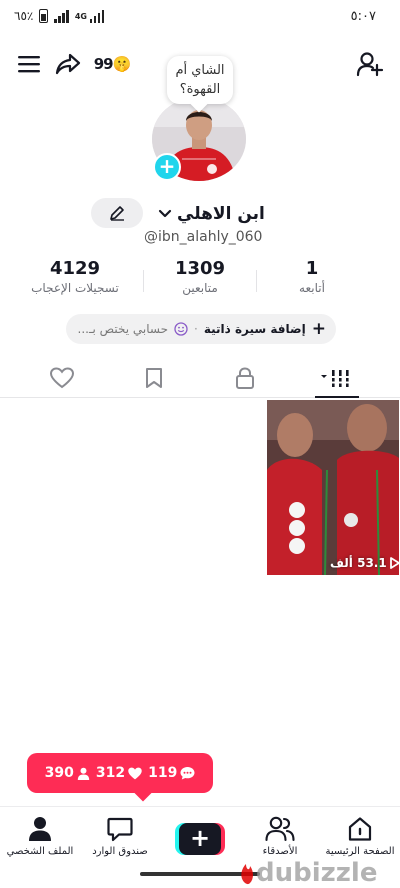 The height and width of the screenshot is (888, 400). I want to click on stat-followers-value: 1309, so click(200, 268).